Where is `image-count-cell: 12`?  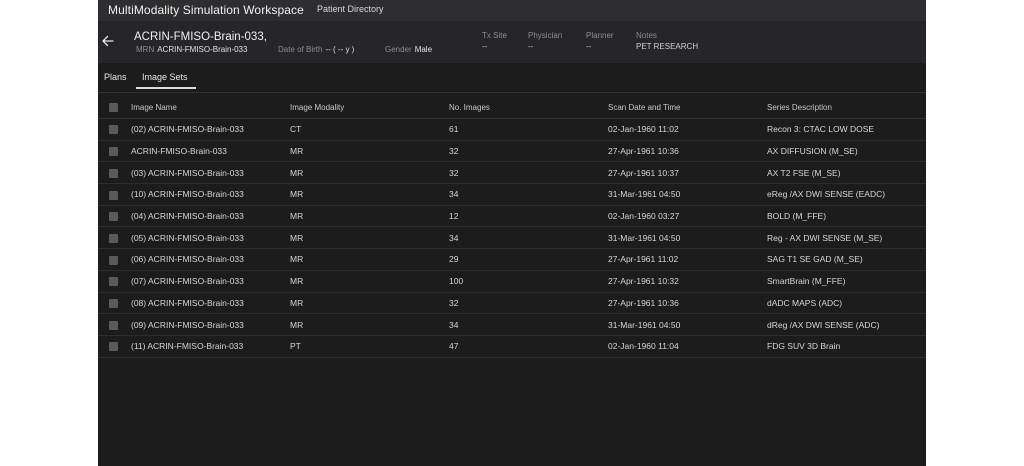 image-count-cell: 12 is located at coordinates (528, 216).